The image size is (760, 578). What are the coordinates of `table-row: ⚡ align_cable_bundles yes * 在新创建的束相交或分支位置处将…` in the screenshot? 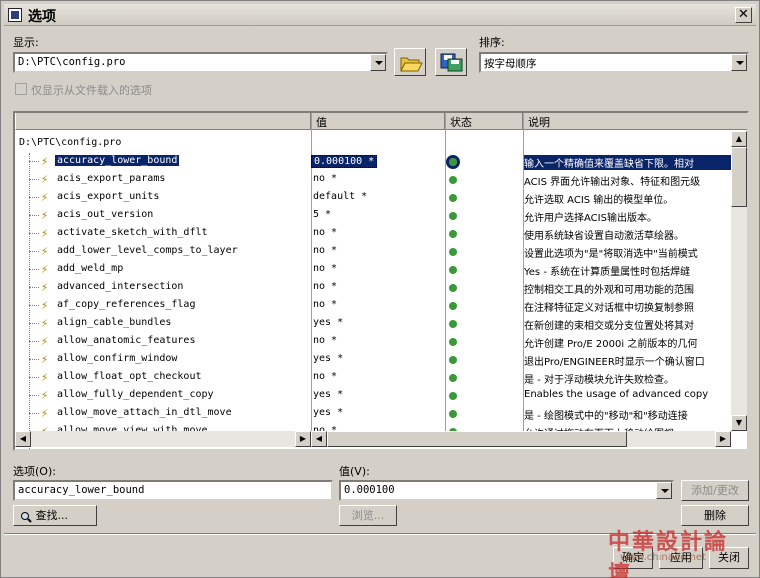 It's located at (373, 324).